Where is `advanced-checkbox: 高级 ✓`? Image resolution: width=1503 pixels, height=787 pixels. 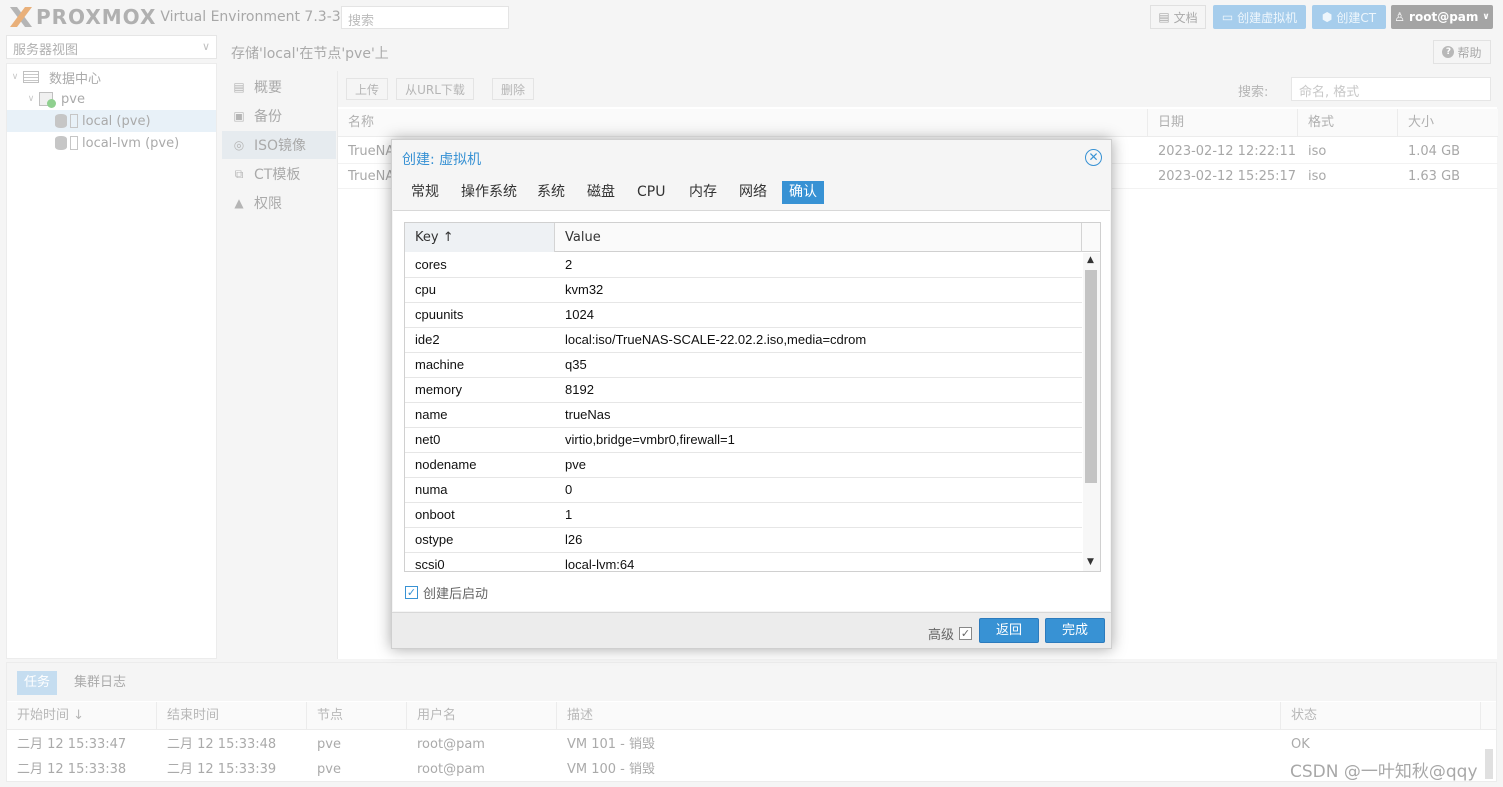 advanced-checkbox: 高级 ✓ is located at coordinates (950, 633).